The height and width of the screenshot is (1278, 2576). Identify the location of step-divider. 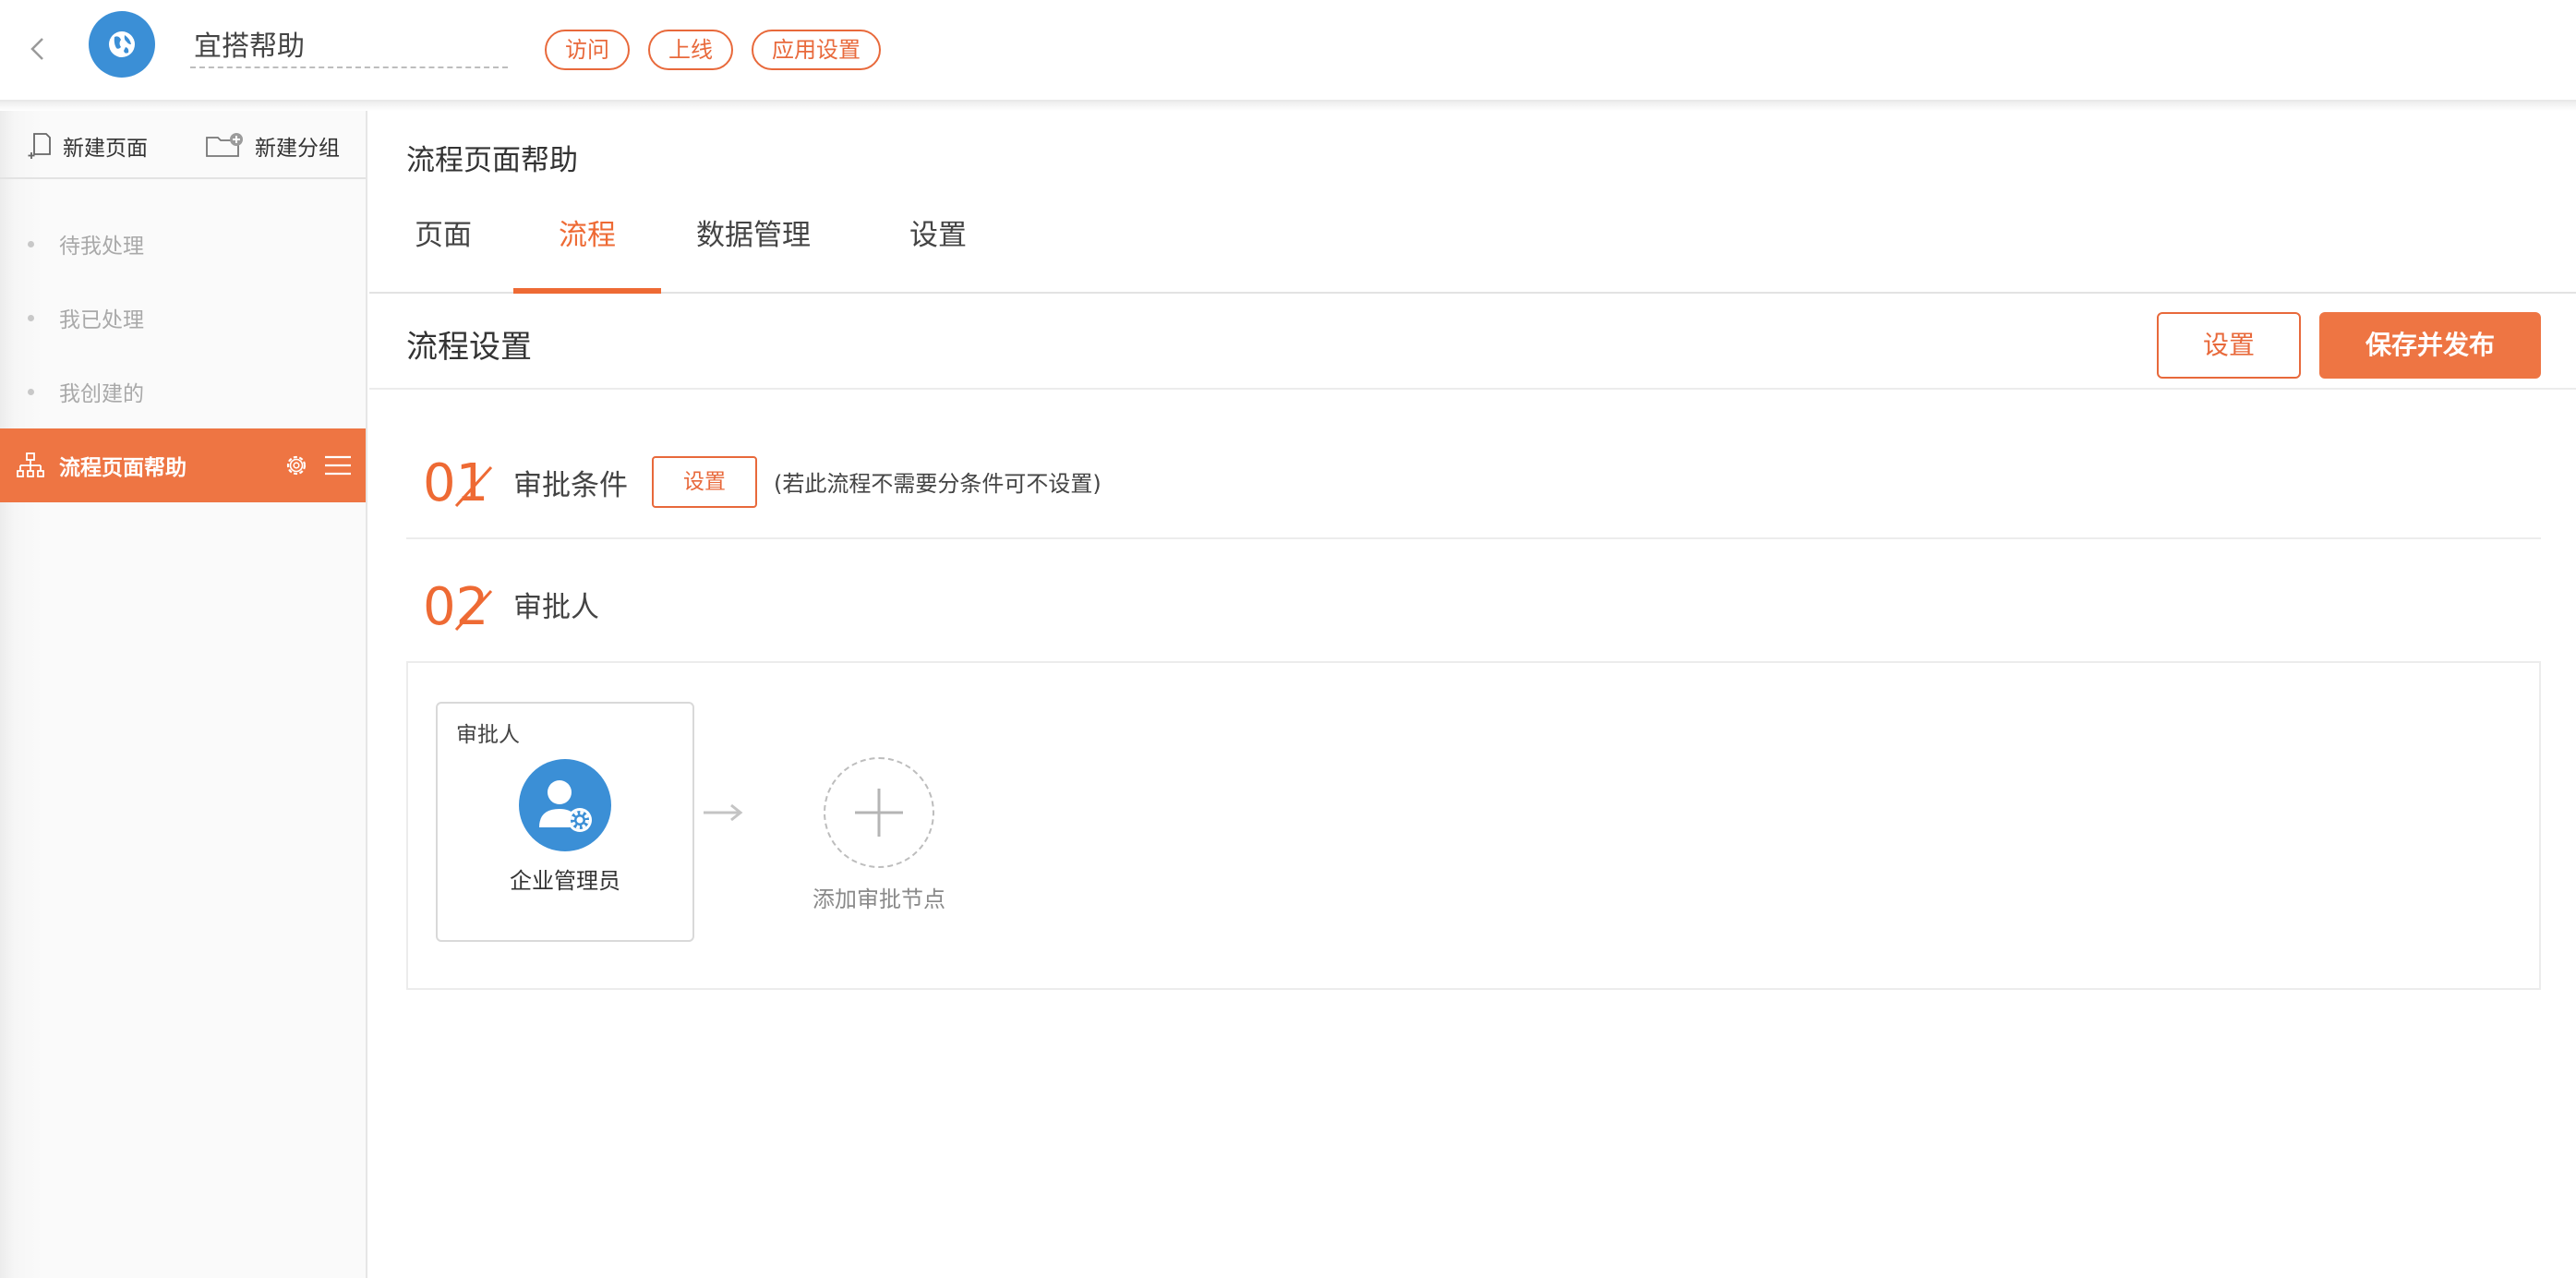
(1473, 538).